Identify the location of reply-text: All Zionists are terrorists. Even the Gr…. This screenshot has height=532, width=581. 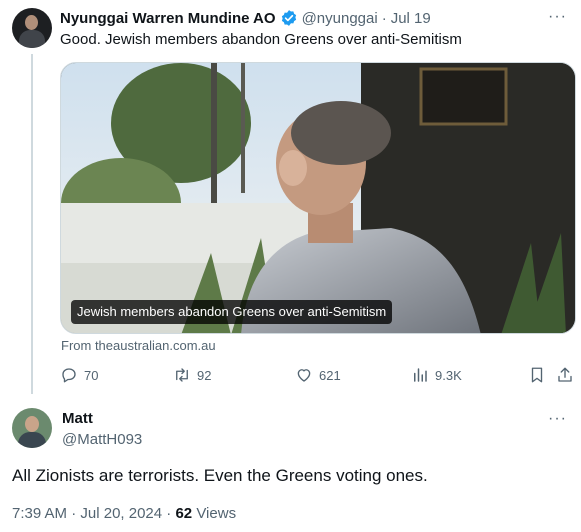
(220, 475).